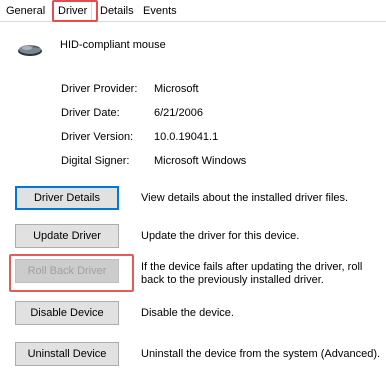 The image size is (386, 379). What do you see at coordinates (99, 89) in the screenshot?
I see `driver-provider-label: Driver Provider:` at bounding box center [99, 89].